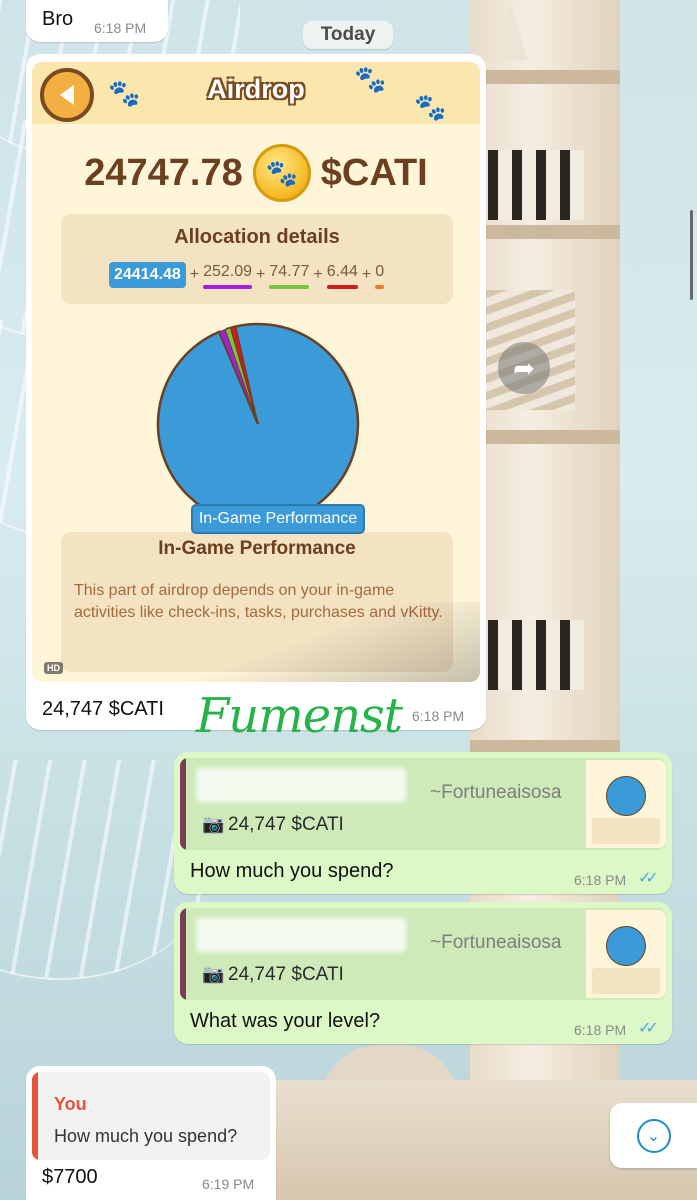 Image resolution: width=697 pixels, height=1200 pixels. Describe the element at coordinates (151, 1116) in the screenshot. I see `quoted-message: You How much you spend?` at that location.